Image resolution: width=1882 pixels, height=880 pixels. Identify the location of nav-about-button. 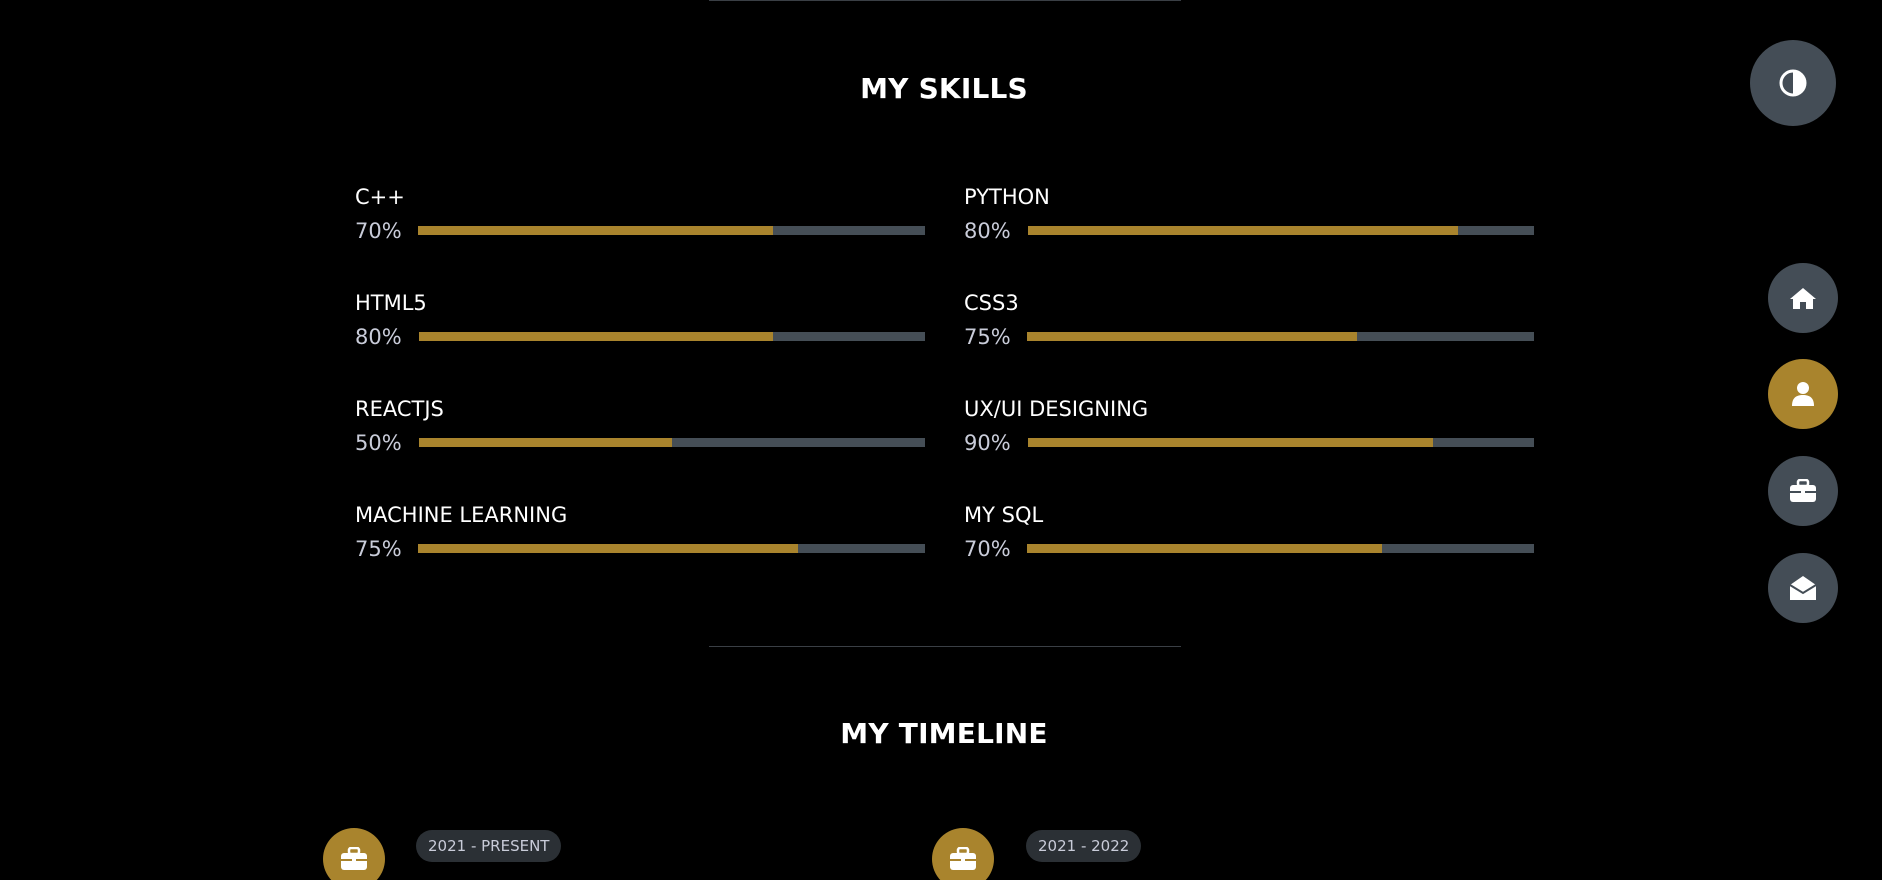
(1803, 394).